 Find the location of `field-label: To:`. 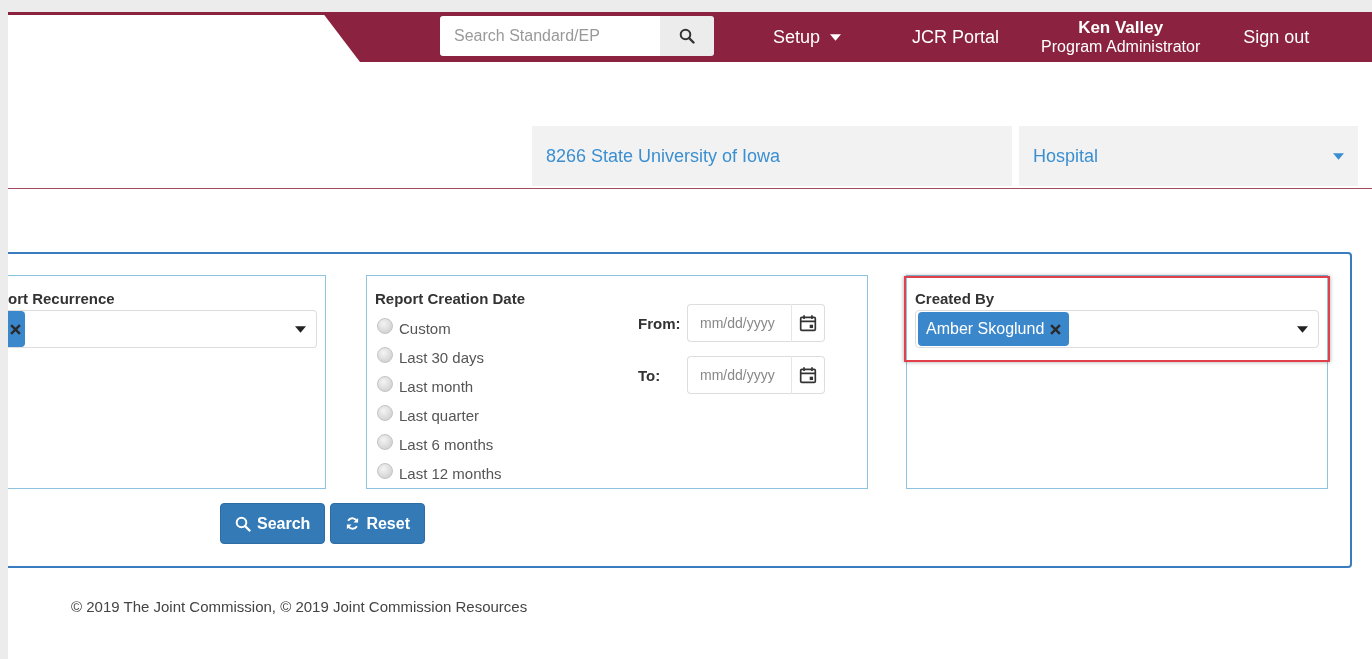

field-label: To: is located at coordinates (650, 375).